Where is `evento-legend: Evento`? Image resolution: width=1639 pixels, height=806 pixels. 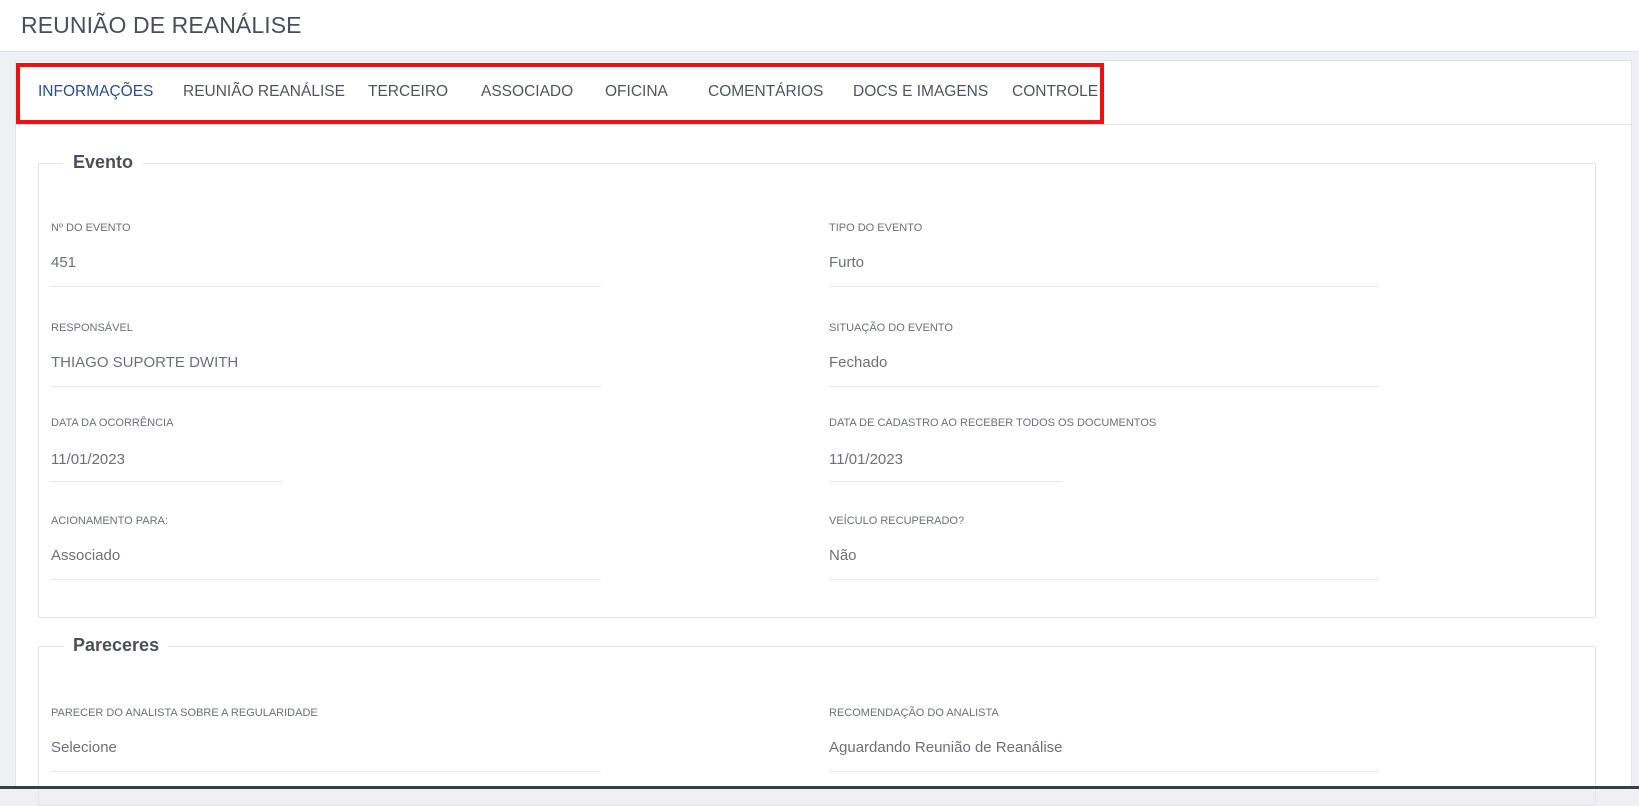 evento-legend: Evento is located at coordinates (103, 162).